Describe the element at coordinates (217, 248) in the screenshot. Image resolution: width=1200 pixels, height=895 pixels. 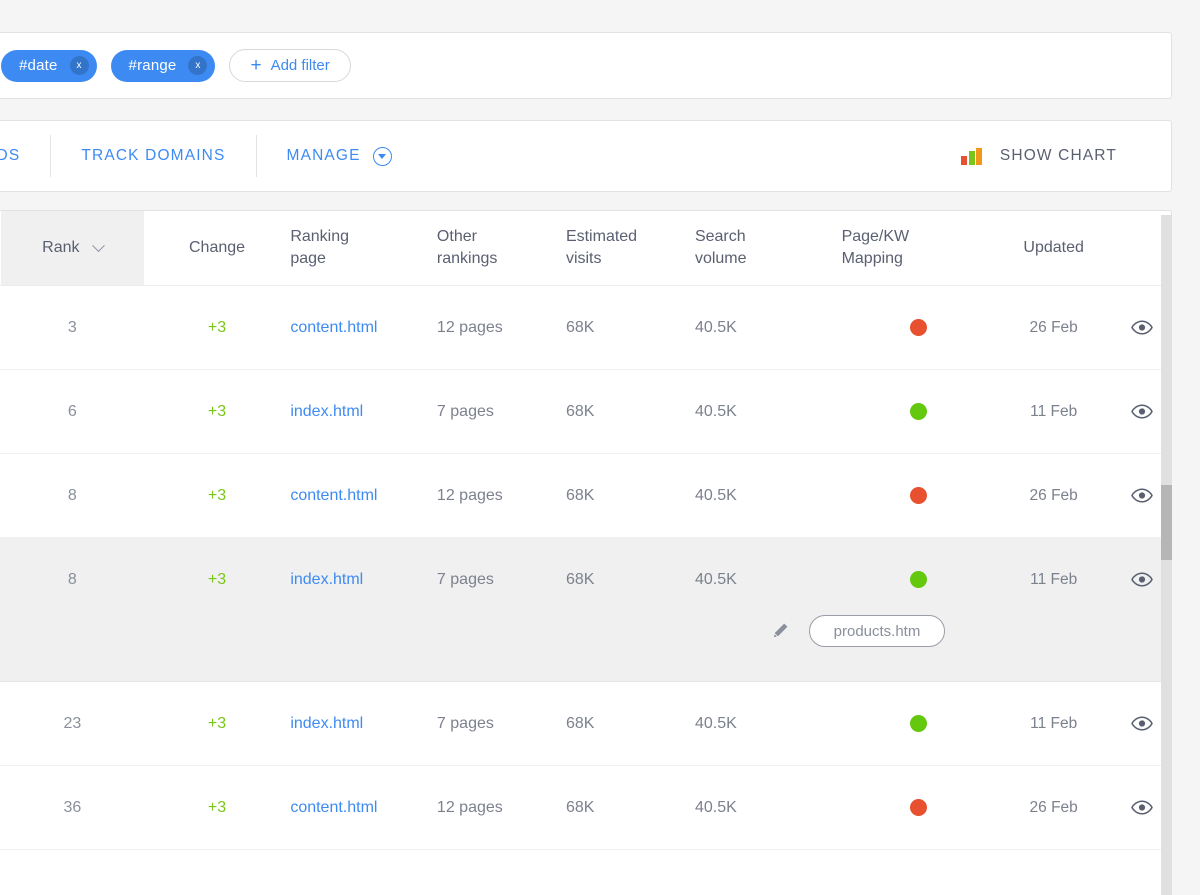
I see `column-header-change: Change` at that location.